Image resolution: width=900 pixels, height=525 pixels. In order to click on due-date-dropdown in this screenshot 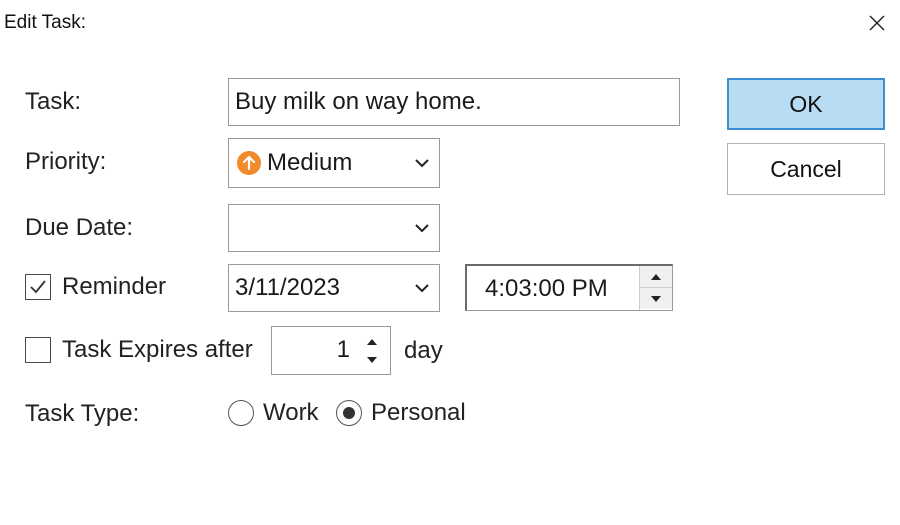, I will do `click(334, 228)`.